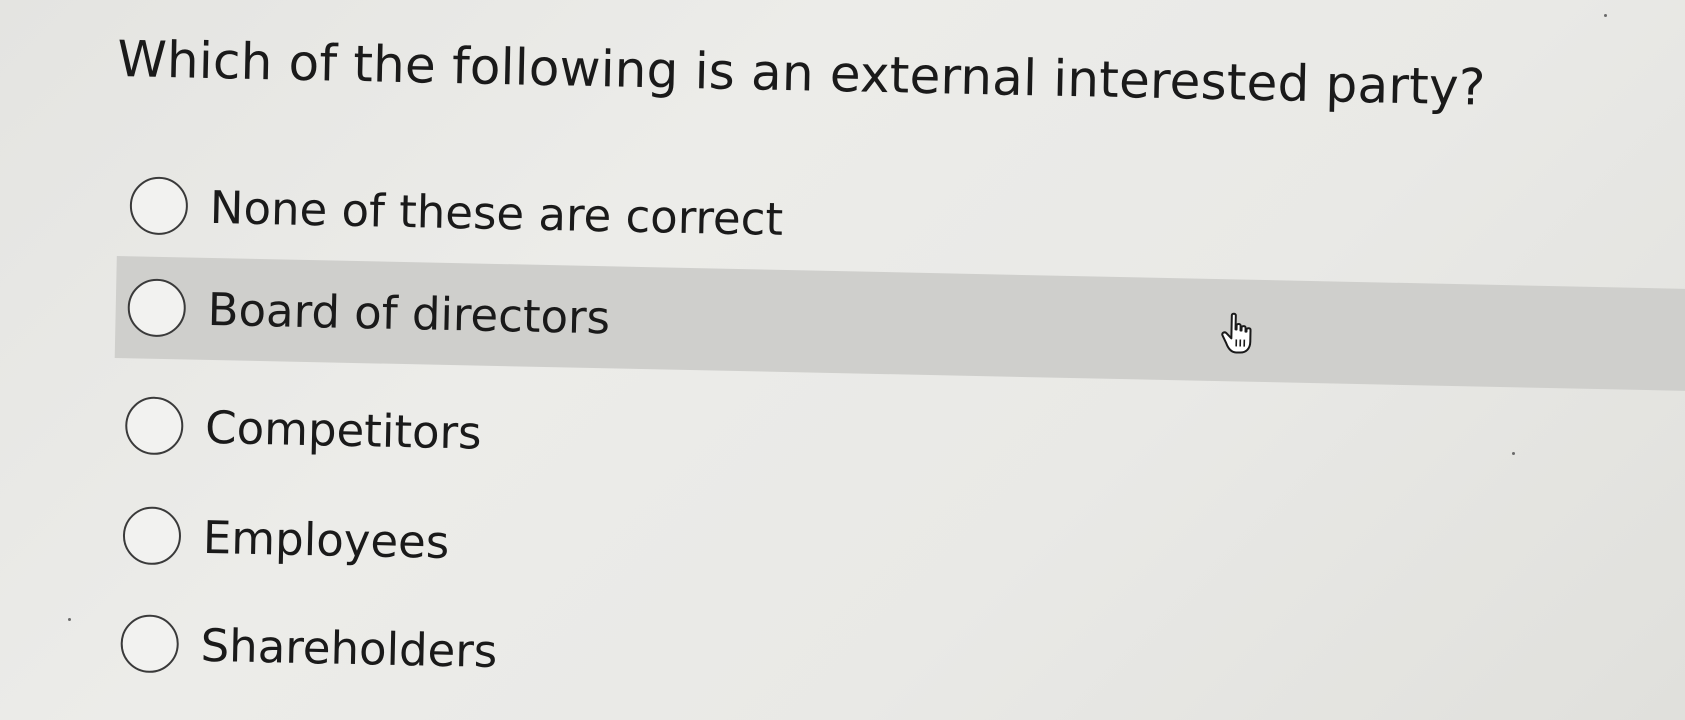  I want to click on option-label: Board of directors, so click(409, 313).